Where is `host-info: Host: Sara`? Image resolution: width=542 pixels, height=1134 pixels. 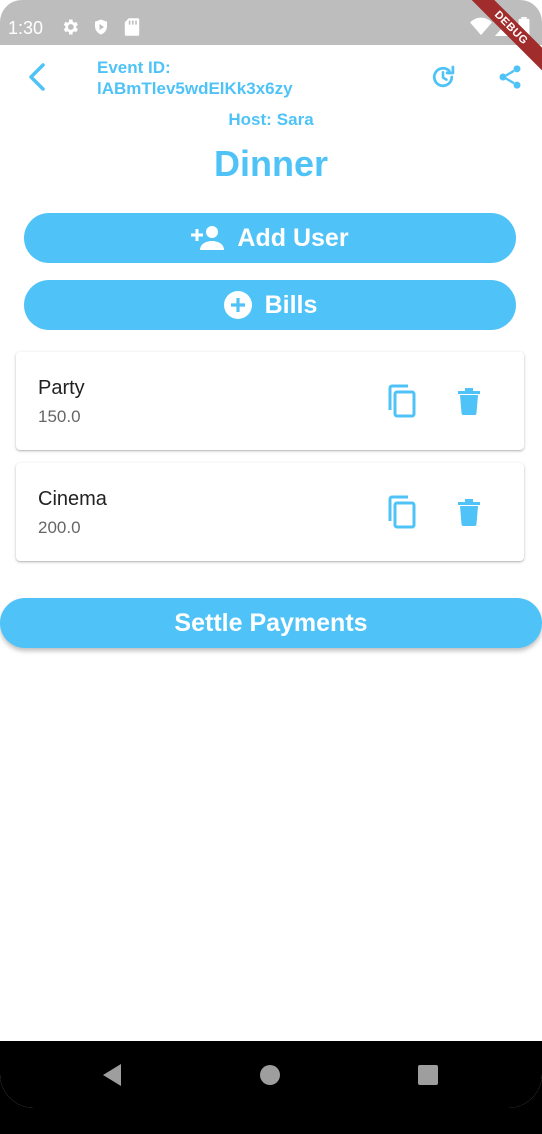 host-info: Host: Sara is located at coordinates (271, 120).